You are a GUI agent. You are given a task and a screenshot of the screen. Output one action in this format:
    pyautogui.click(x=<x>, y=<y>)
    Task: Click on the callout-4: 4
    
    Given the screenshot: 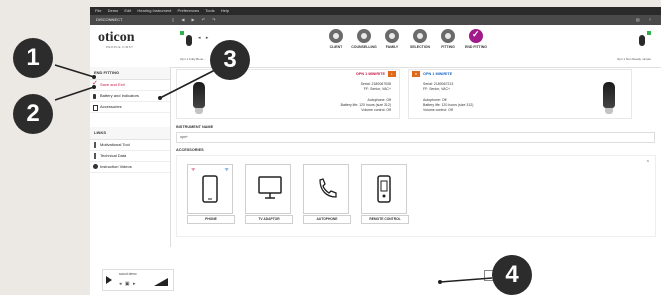 What is the action you would take?
    pyautogui.click(x=512, y=275)
    